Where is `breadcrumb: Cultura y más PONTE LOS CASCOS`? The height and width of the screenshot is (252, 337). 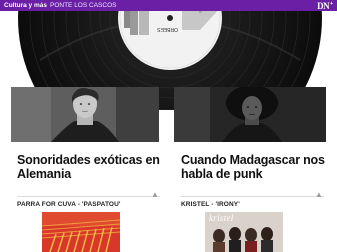 breadcrumb: Cultura y más PONTE LOS CASCOS is located at coordinates (60, 5).